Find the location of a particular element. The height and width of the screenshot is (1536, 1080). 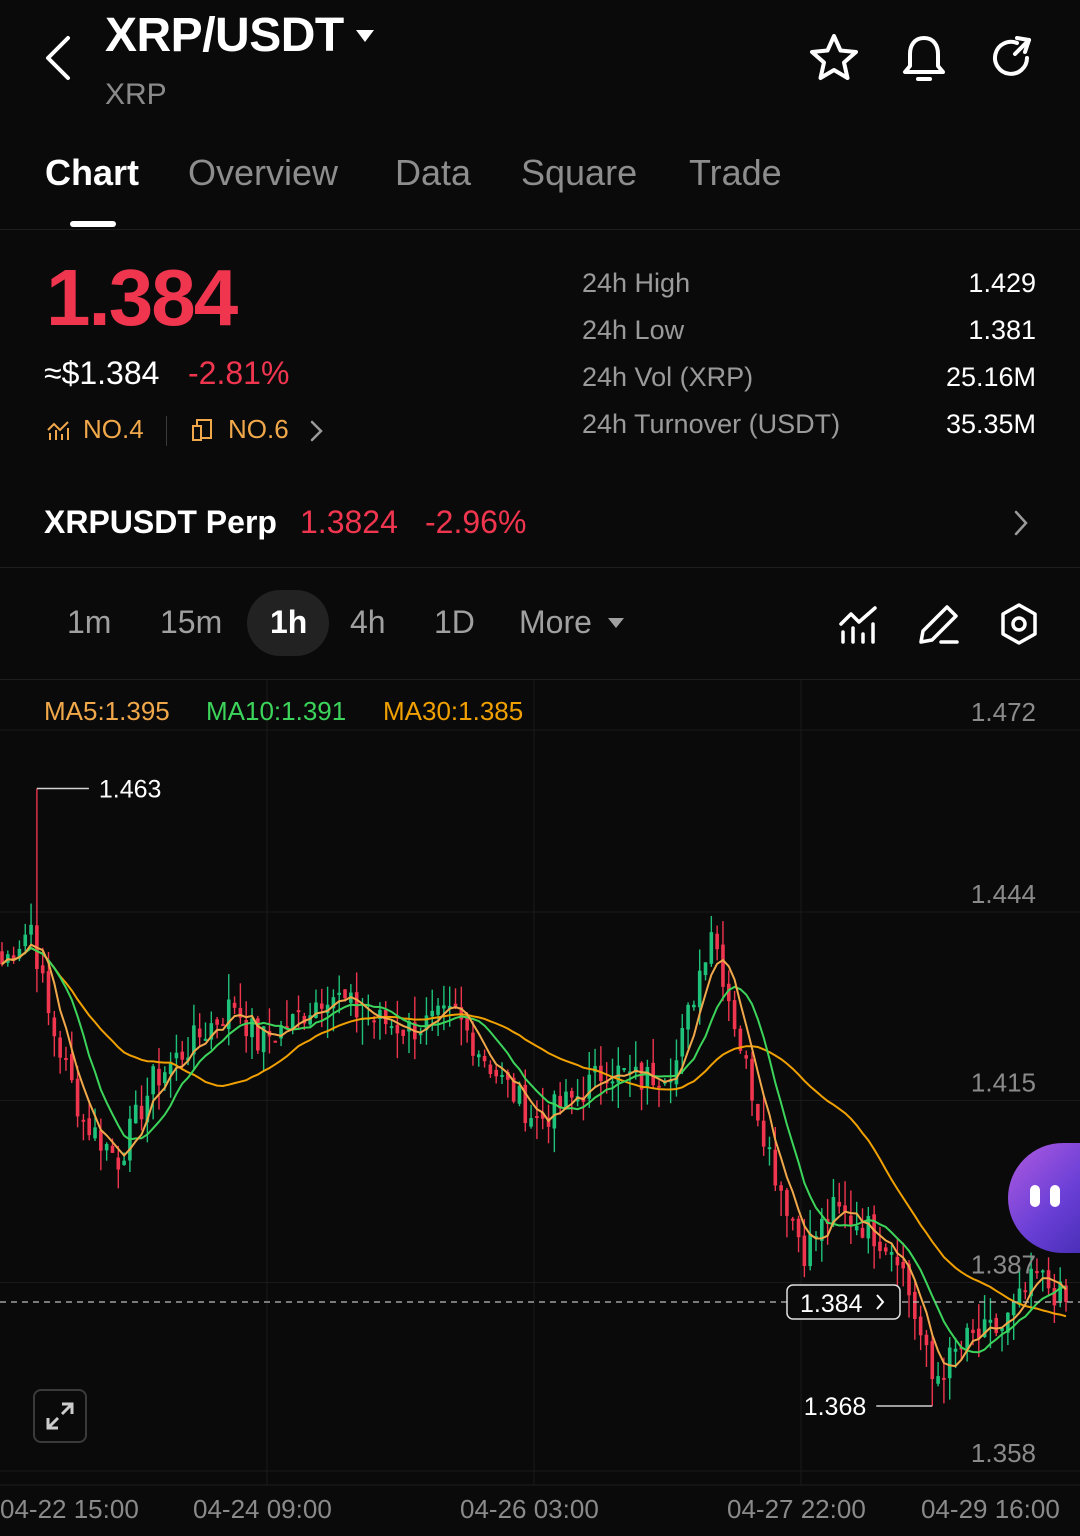

usd-price: ≈$1.384 is located at coordinates (102, 373).